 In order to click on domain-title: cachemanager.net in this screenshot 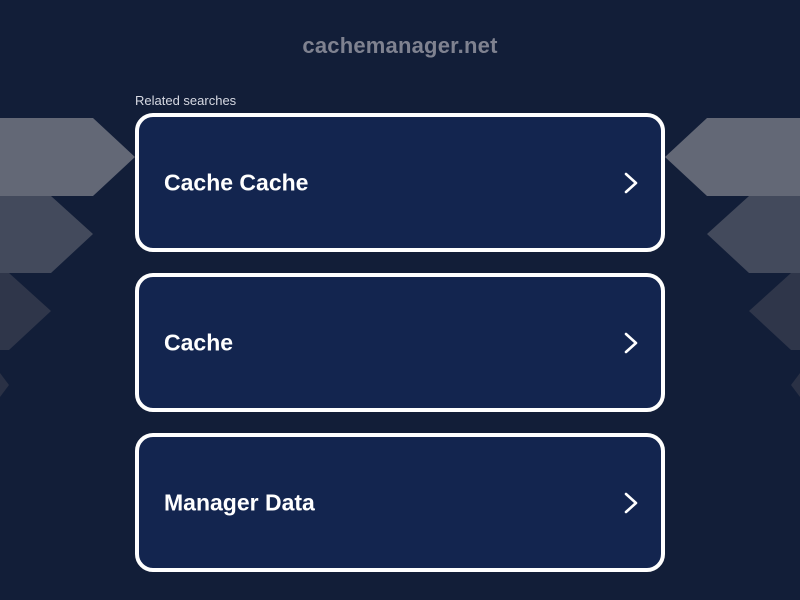, I will do `click(400, 45)`.